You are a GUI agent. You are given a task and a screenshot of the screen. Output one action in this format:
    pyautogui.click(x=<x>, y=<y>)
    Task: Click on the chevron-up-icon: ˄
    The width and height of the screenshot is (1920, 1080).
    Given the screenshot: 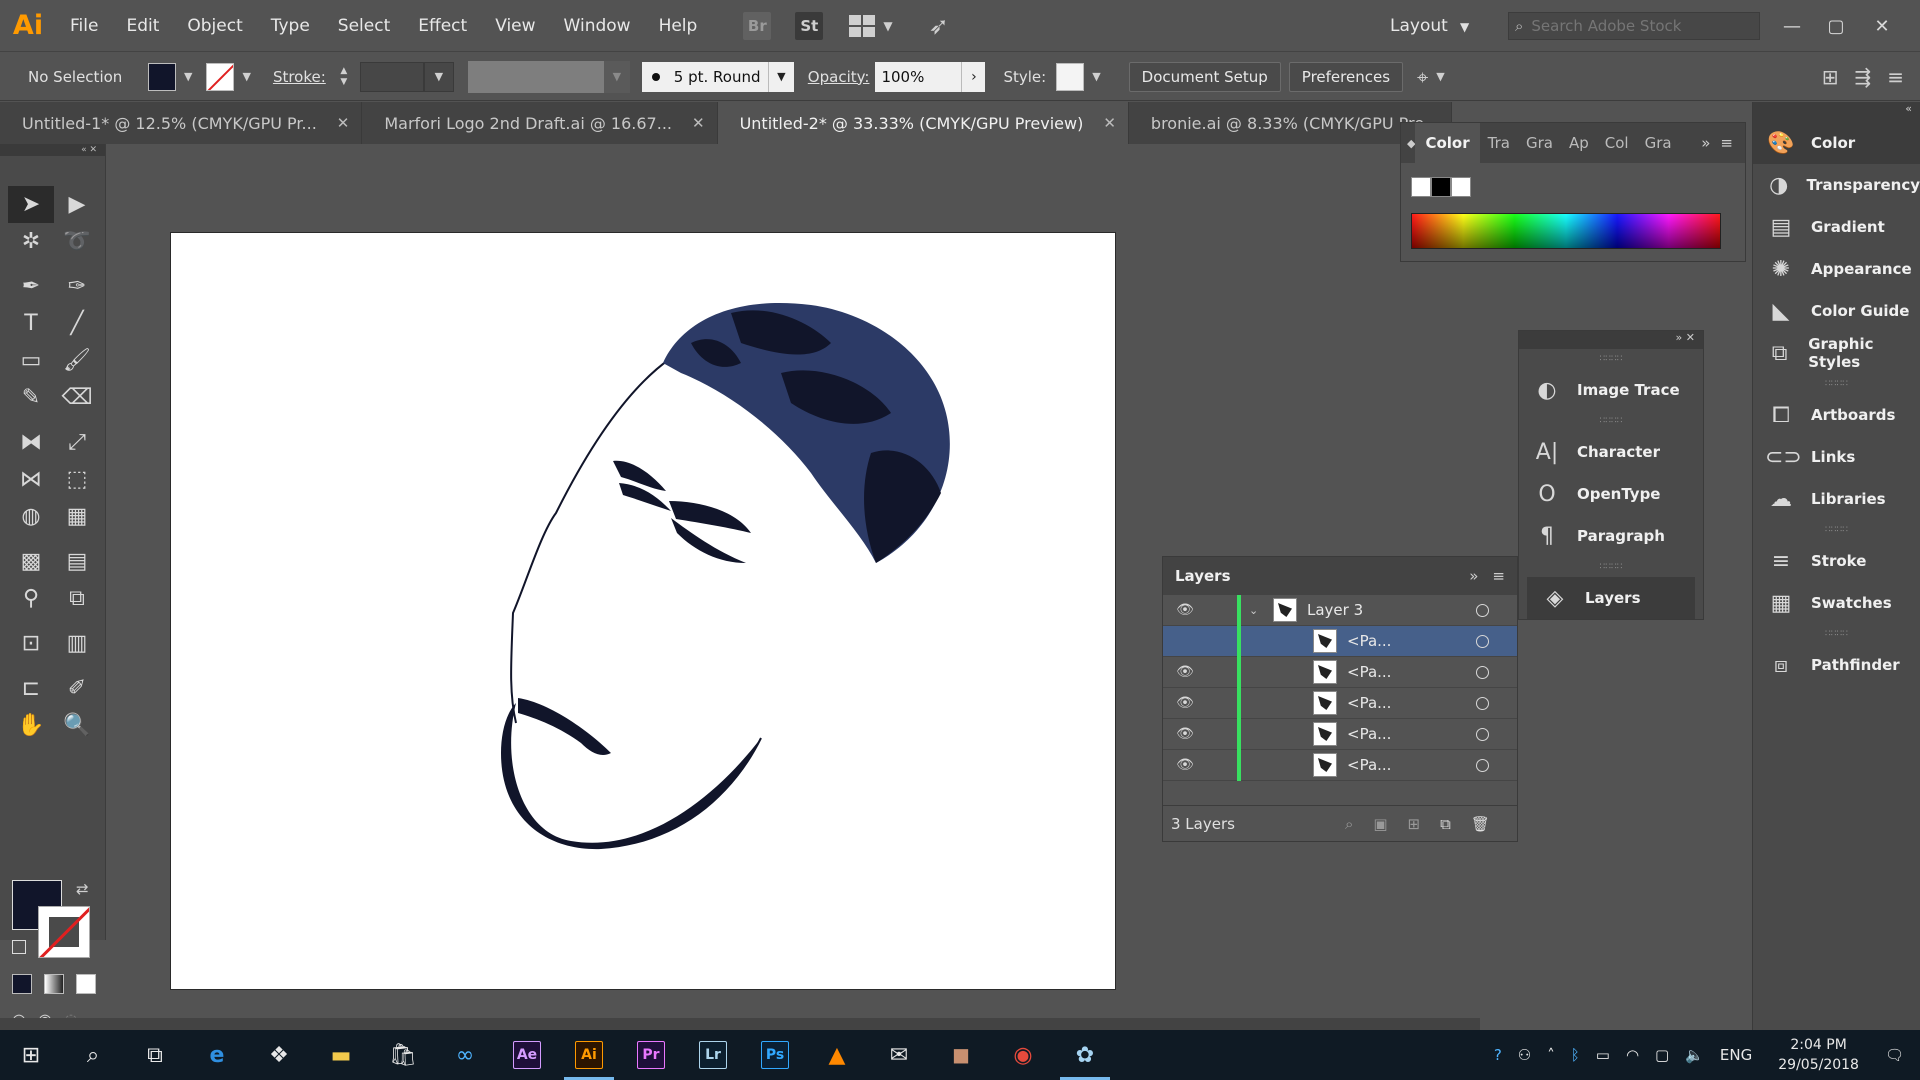 What is the action you would take?
    pyautogui.click(x=1551, y=1055)
    